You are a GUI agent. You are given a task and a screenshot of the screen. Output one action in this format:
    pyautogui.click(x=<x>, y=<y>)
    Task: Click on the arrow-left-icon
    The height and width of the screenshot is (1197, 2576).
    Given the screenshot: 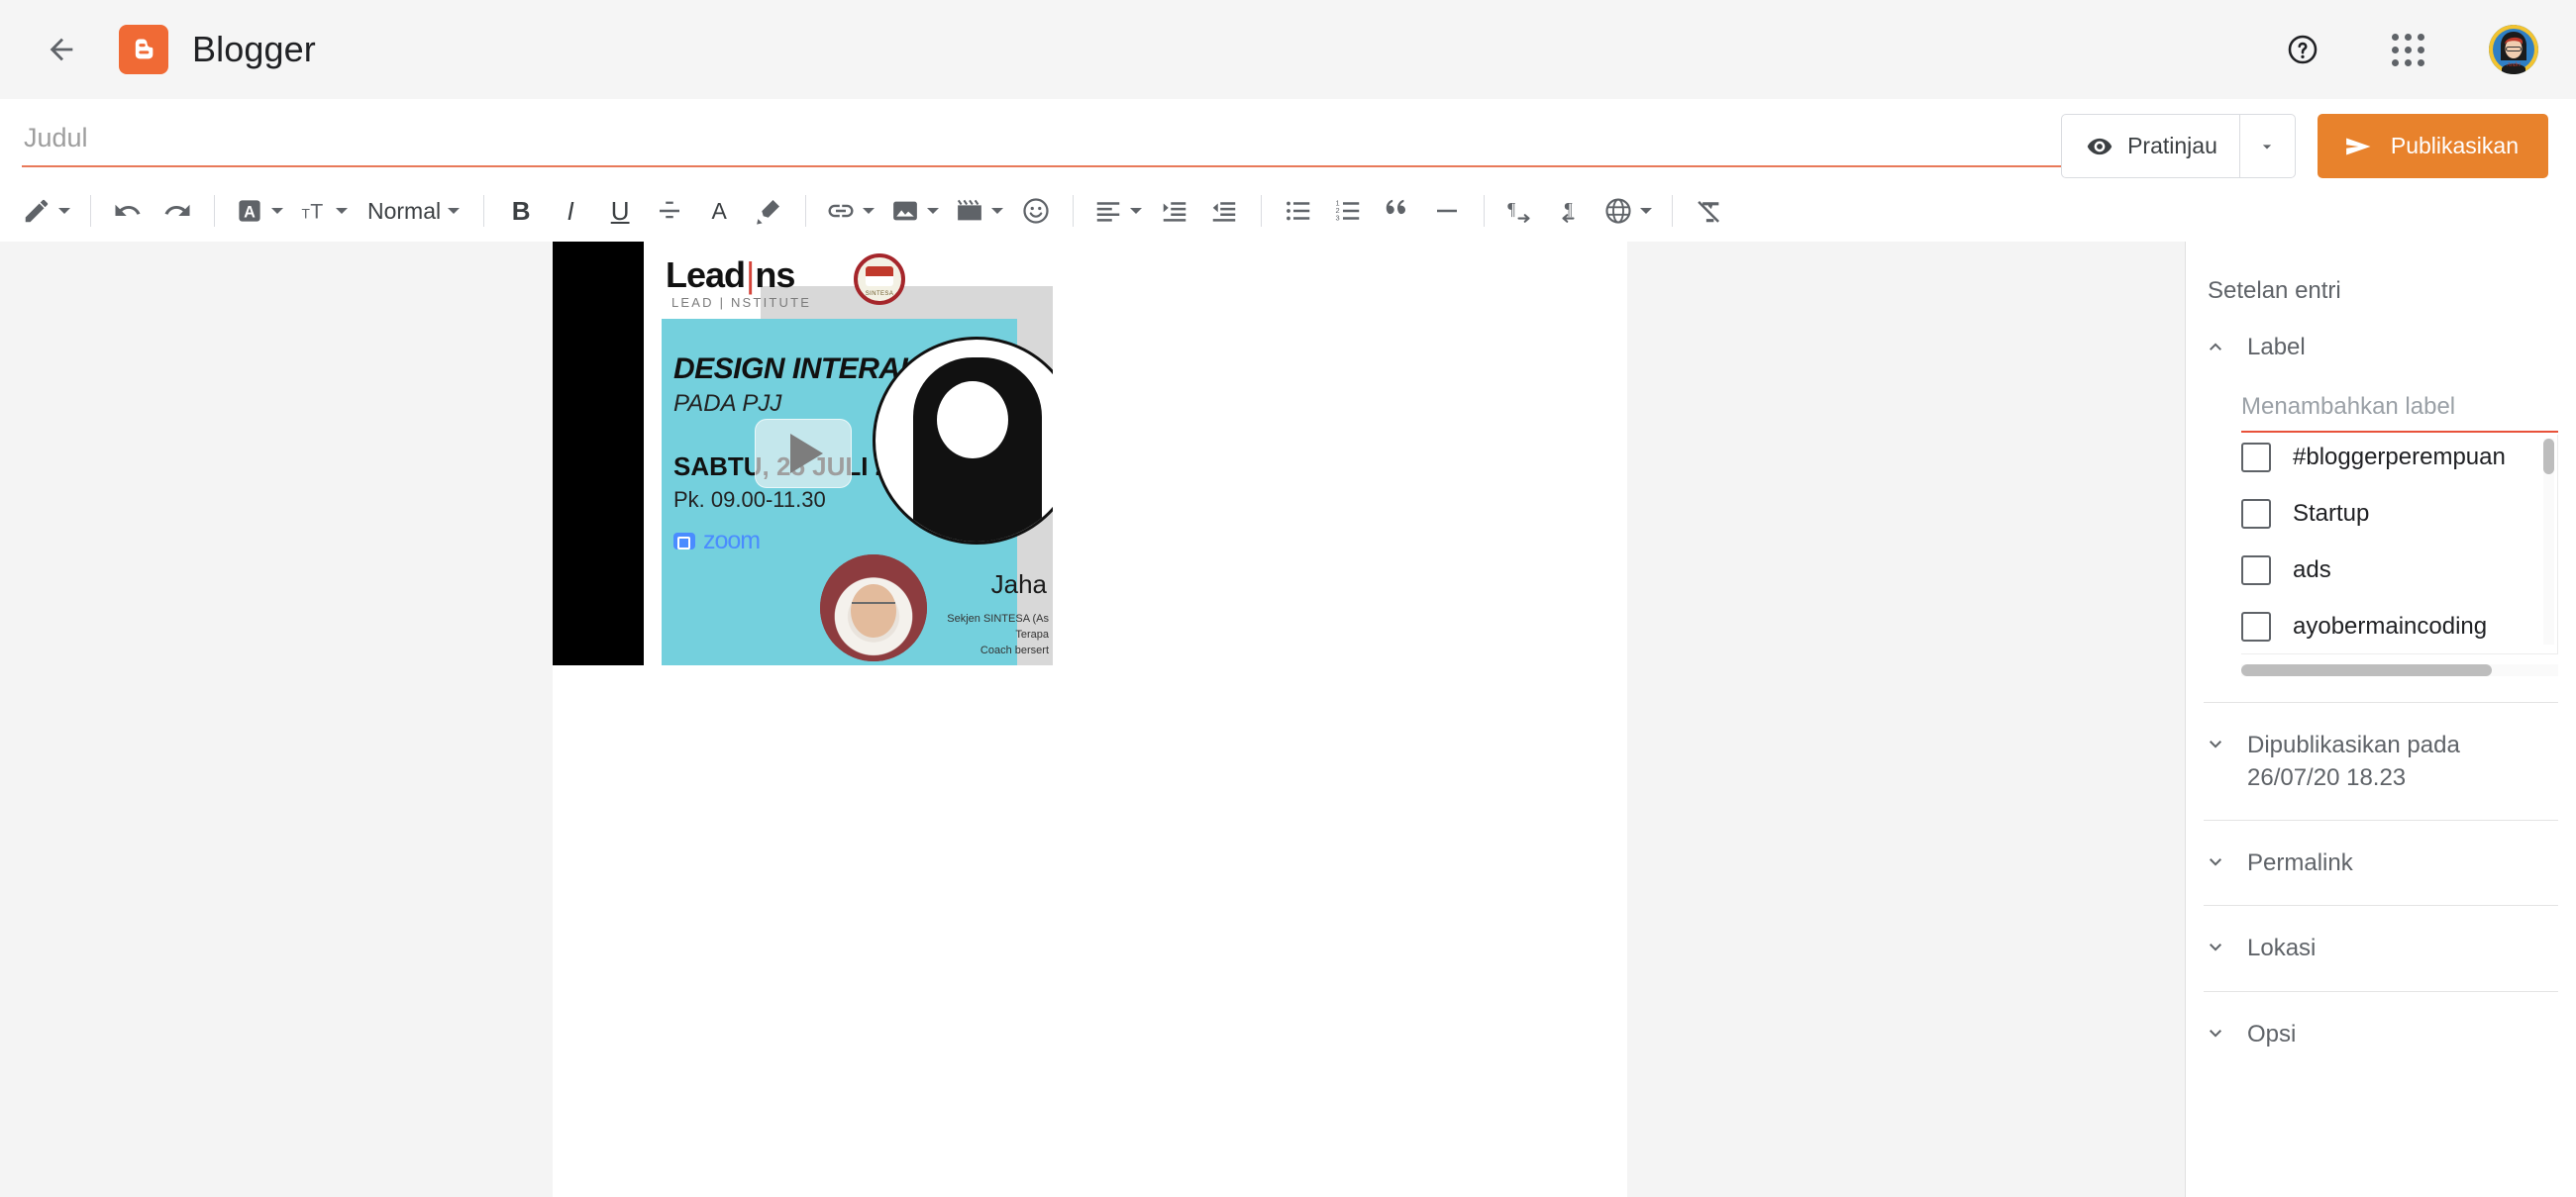 What is the action you would take?
    pyautogui.click(x=61, y=49)
    